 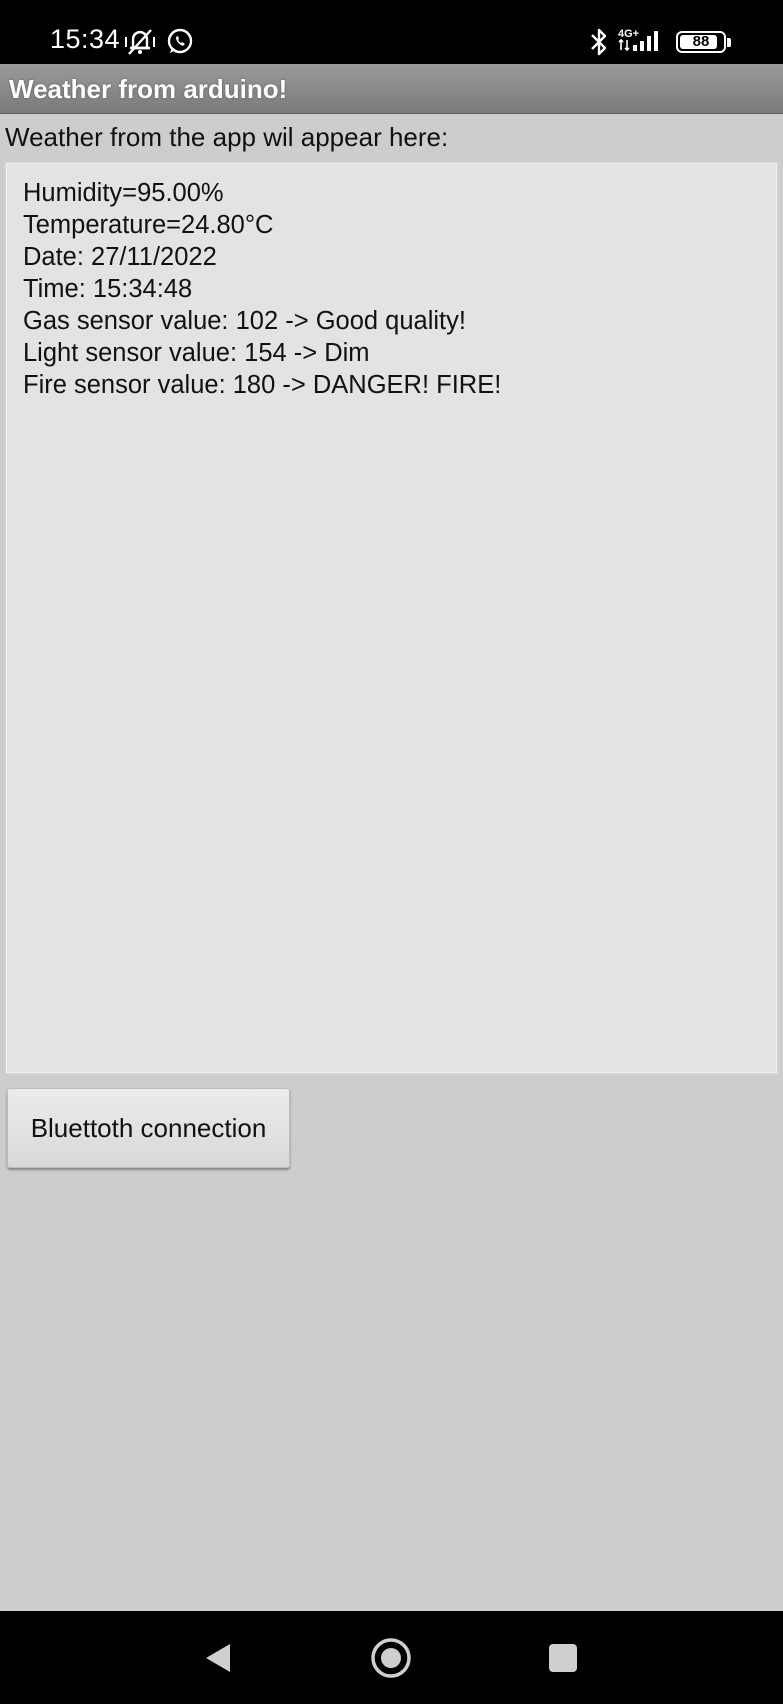 What do you see at coordinates (391, 32) in the screenshot?
I see `status-bar: 15:34 4G+ 88` at bounding box center [391, 32].